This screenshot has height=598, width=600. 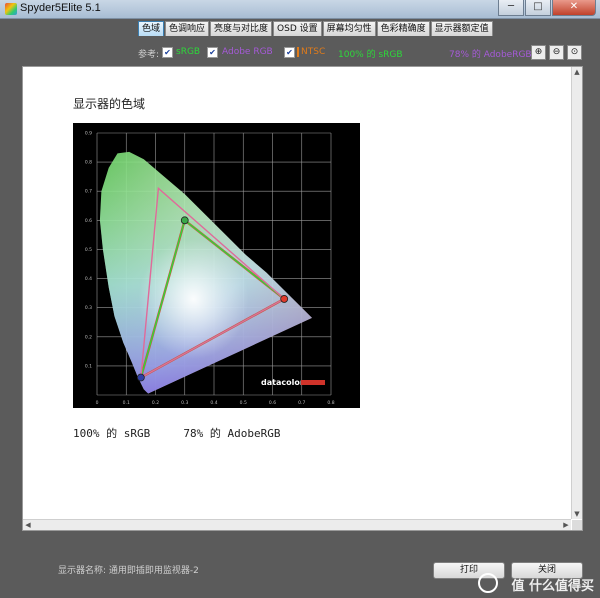 I want to click on y-tick-label: 0.9, so click(x=88, y=134).